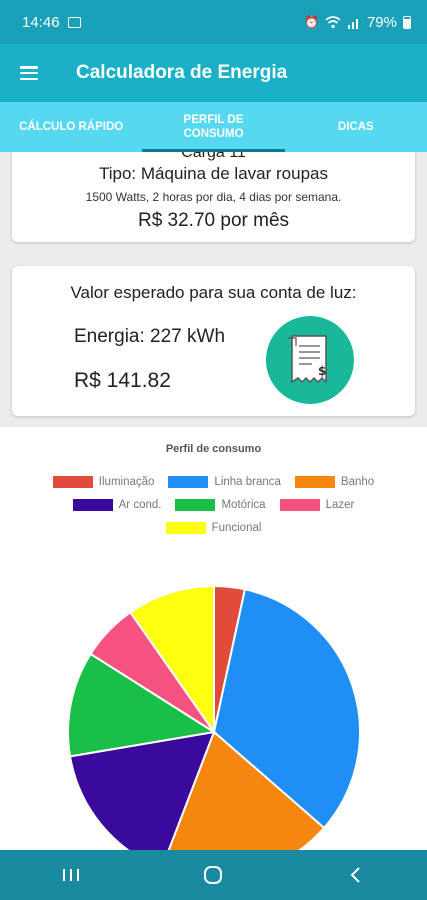 This screenshot has width=427, height=900. I want to click on legend-row-2: Ar cond. Motórica Lazer, so click(213, 505).